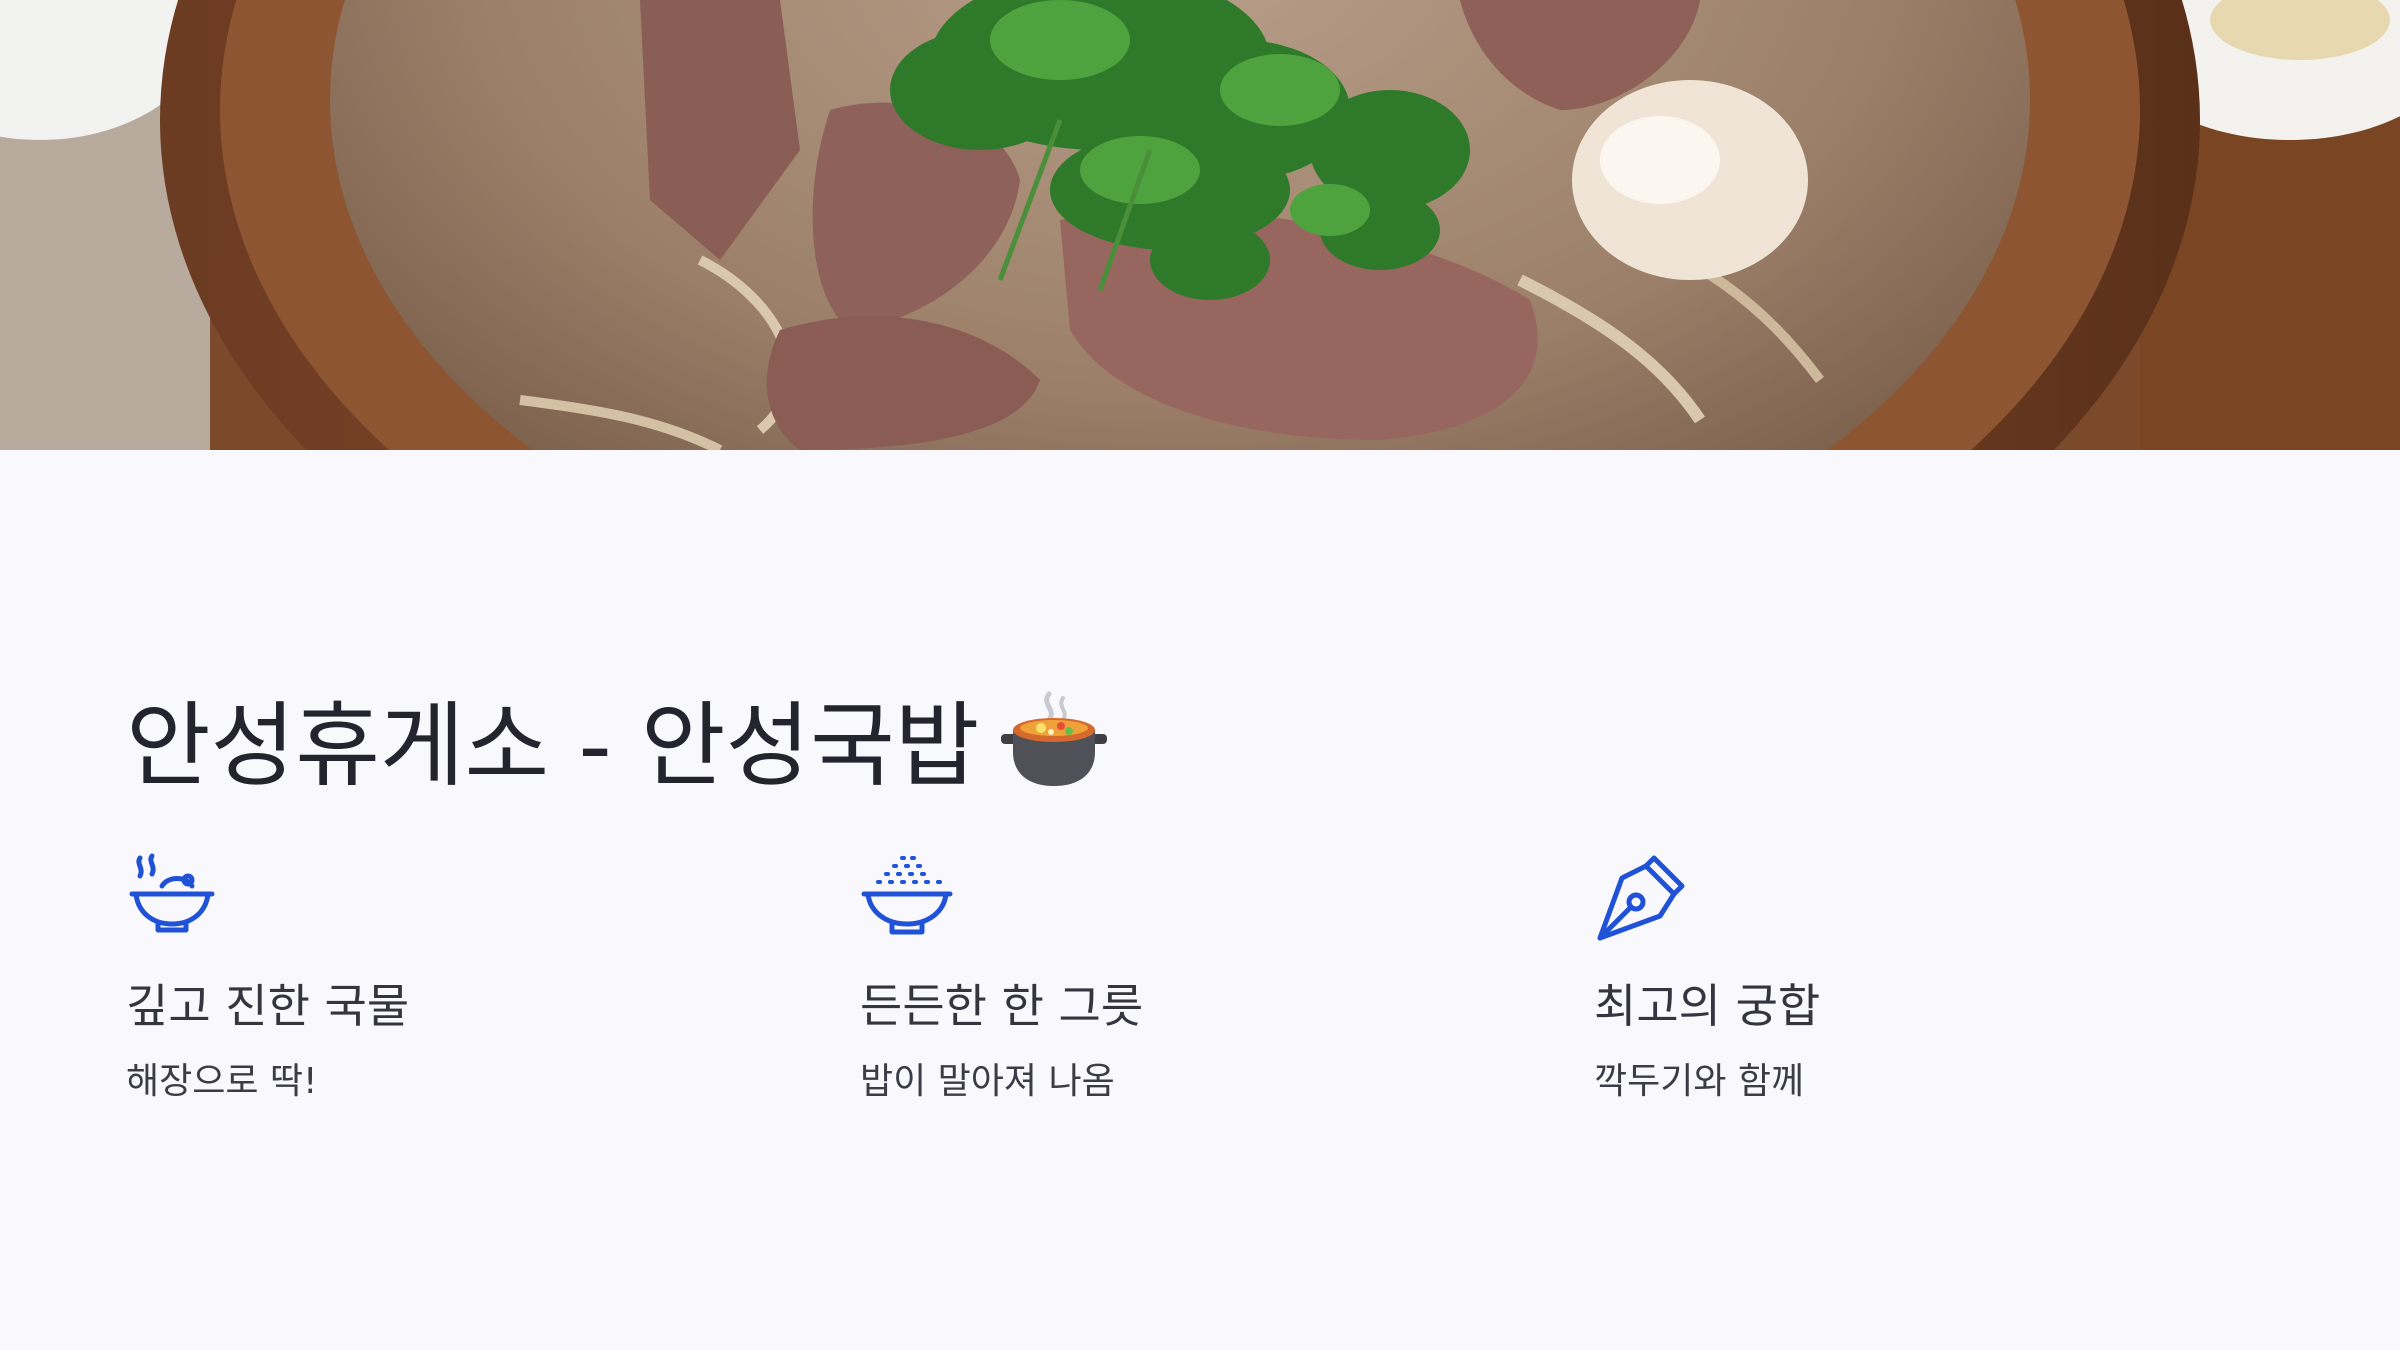 This screenshot has width=2400, height=1350. I want to click on page-title: 안성휴게소 - 안성국밥, so click(617, 752).